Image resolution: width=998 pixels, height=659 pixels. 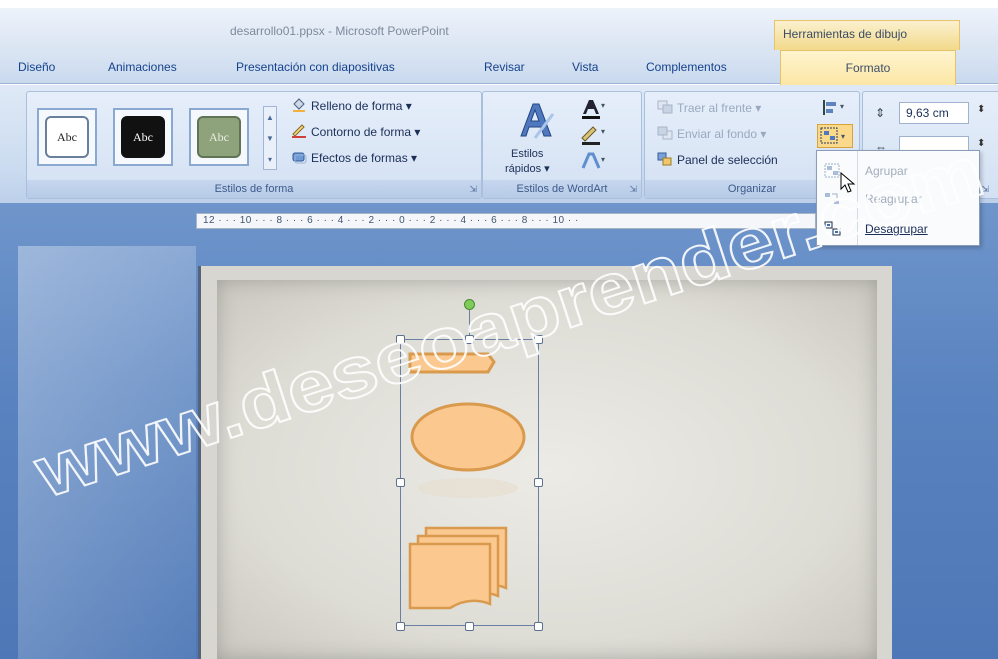 I want to click on menu-item-desagrupar: Desagrupar, so click(x=898, y=229).